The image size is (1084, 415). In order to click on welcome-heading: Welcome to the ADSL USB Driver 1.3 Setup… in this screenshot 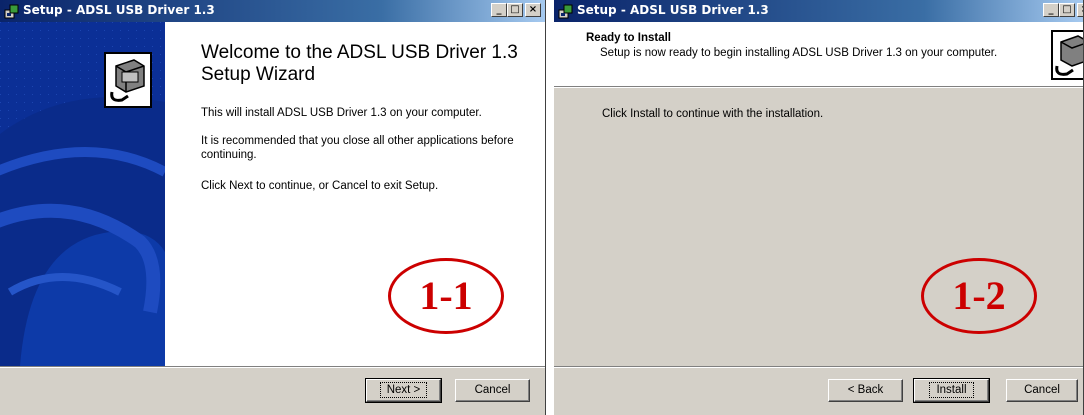, I will do `click(359, 63)`.